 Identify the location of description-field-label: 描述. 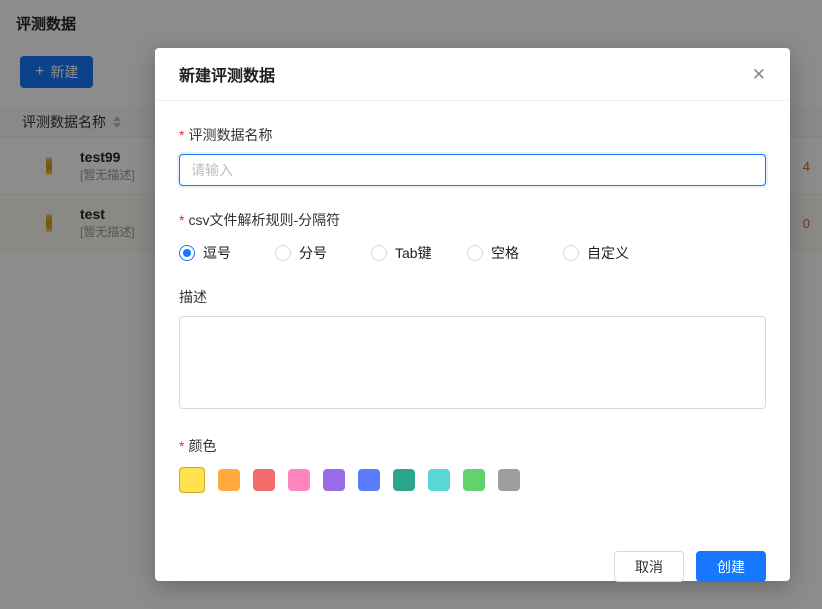
(193, 297).